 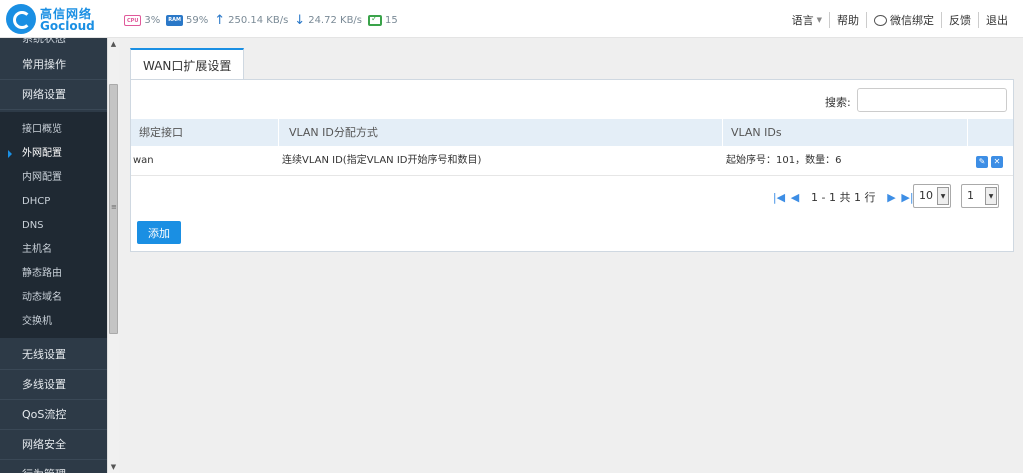 What do you see at coordinates (53, 385) in the screenshot?
I see `sidebar-item-multiline: 多线设置` at bounding box center [53, 385].